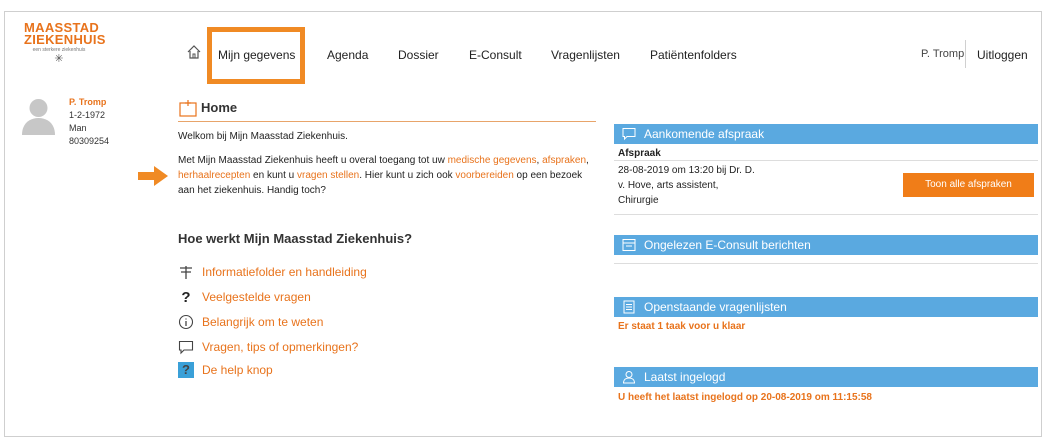 The width and height of the screenshot is (1048, 439). I want to click on logout-link: Uitloggen, so click(1002, 55).